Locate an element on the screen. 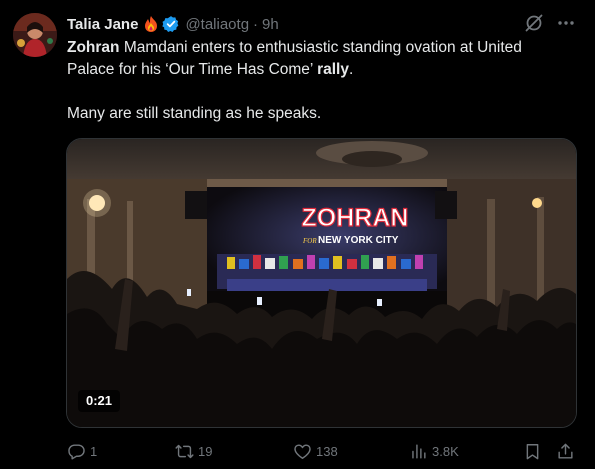 This screenshot has height=469, width=595. views-icon is located at coordinates (419, 451).